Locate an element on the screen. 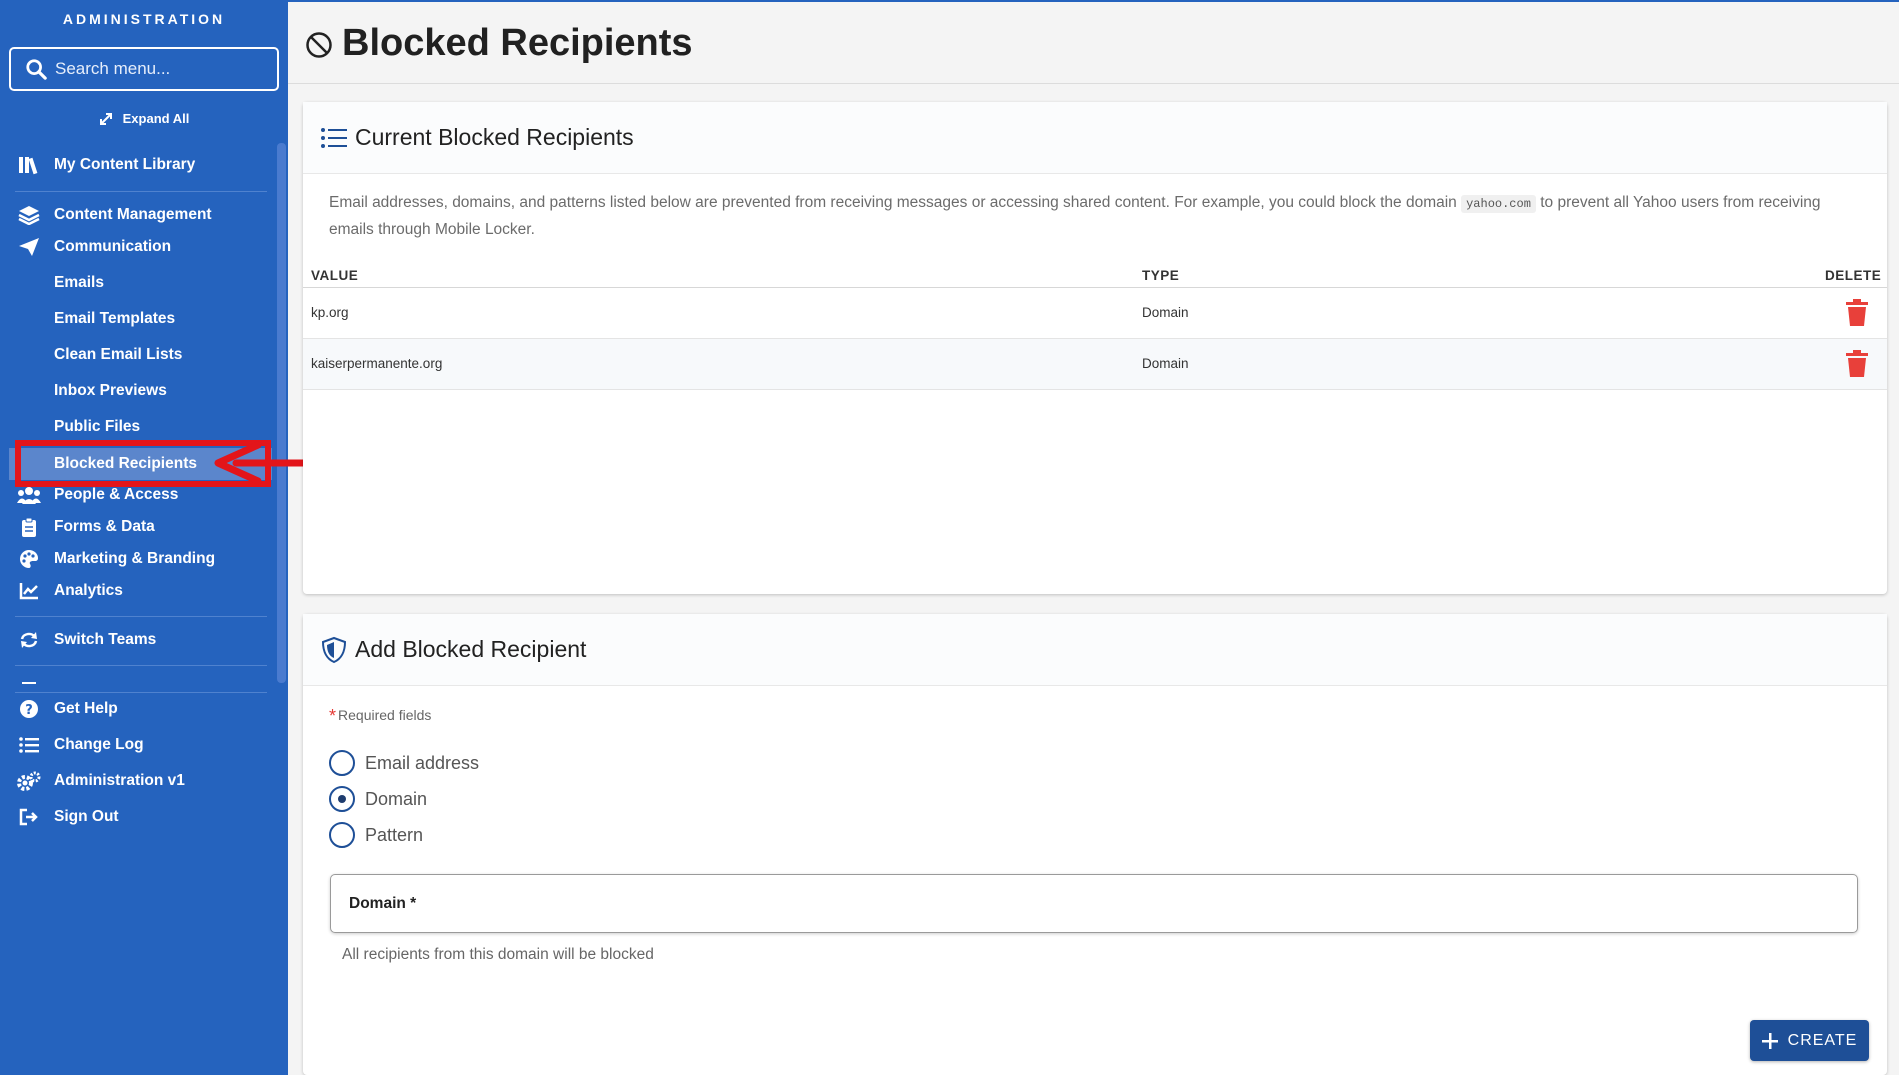 This screenshot has width=1899, height=1075. clipboard-icon is located at coordinates (29, 527).